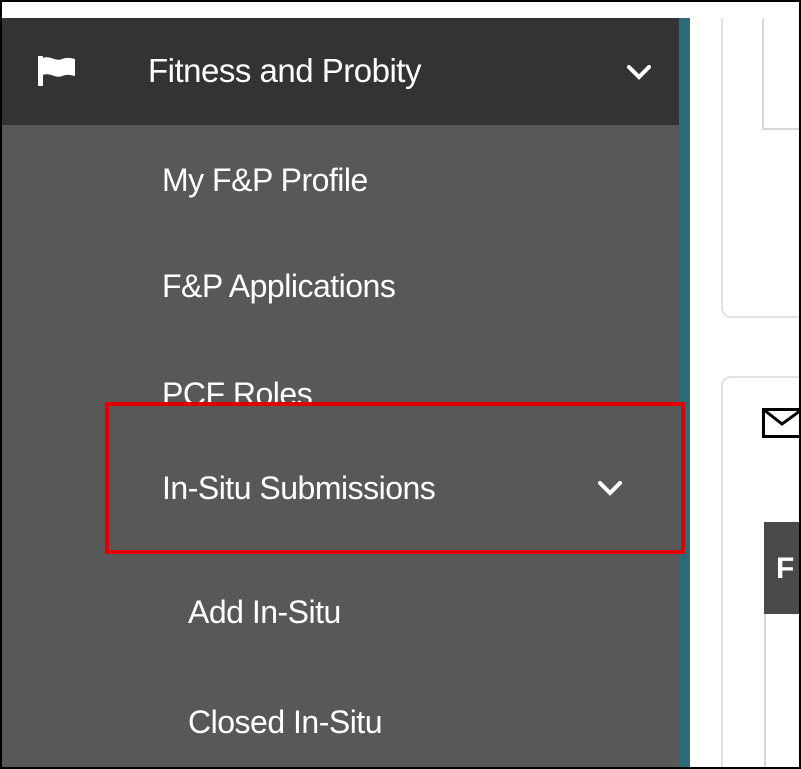 The height and width of the screenshot is (769, 801). I want to click on sidebar-subitem-closed-in-situ: Closed In-Situ, so click(340, 720).